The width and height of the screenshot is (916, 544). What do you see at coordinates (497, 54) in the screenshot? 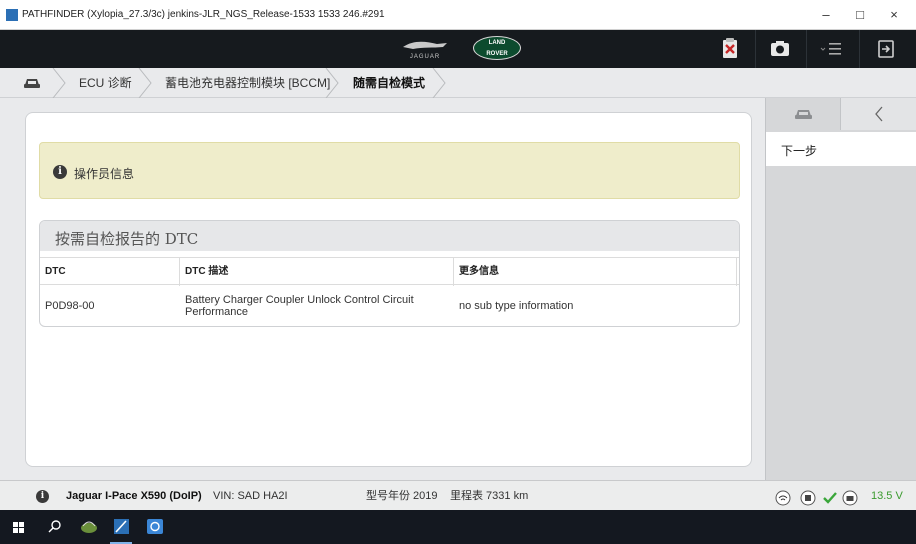
I see `land-rover-logo-line2: ROVER` at bounding box center [497, 54].